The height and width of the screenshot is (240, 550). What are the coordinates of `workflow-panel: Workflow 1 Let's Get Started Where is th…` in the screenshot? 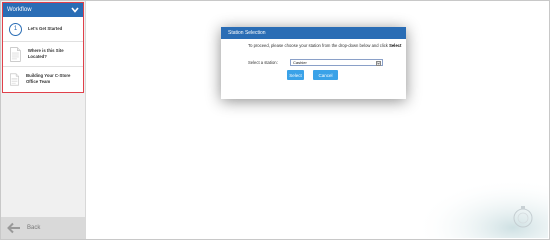 It's located at (43, 47).